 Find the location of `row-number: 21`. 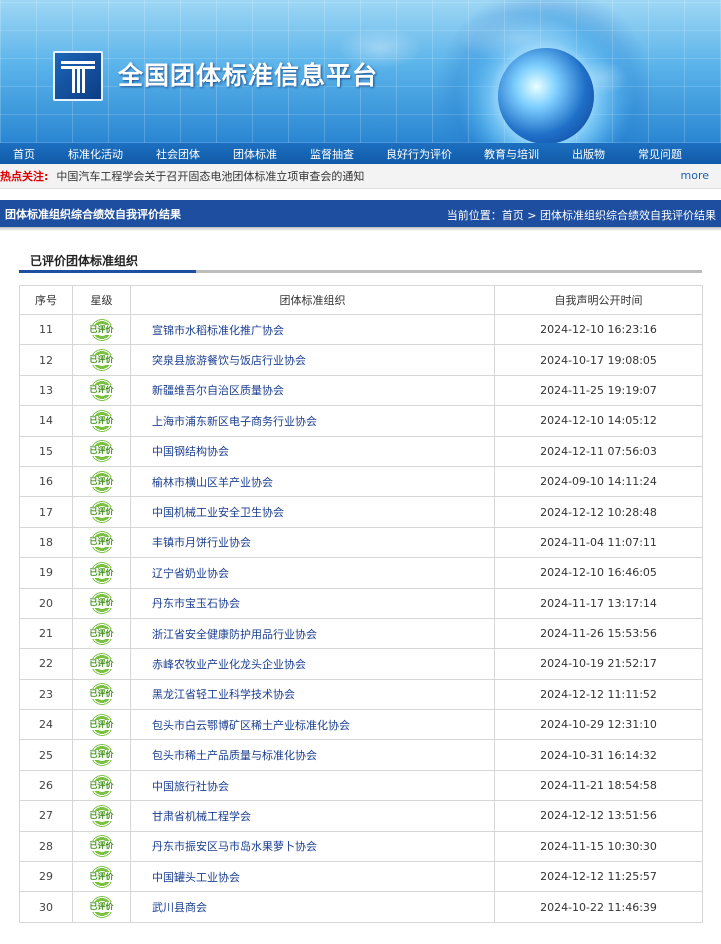

row-number: 21 is located at coordinates (46, 633).